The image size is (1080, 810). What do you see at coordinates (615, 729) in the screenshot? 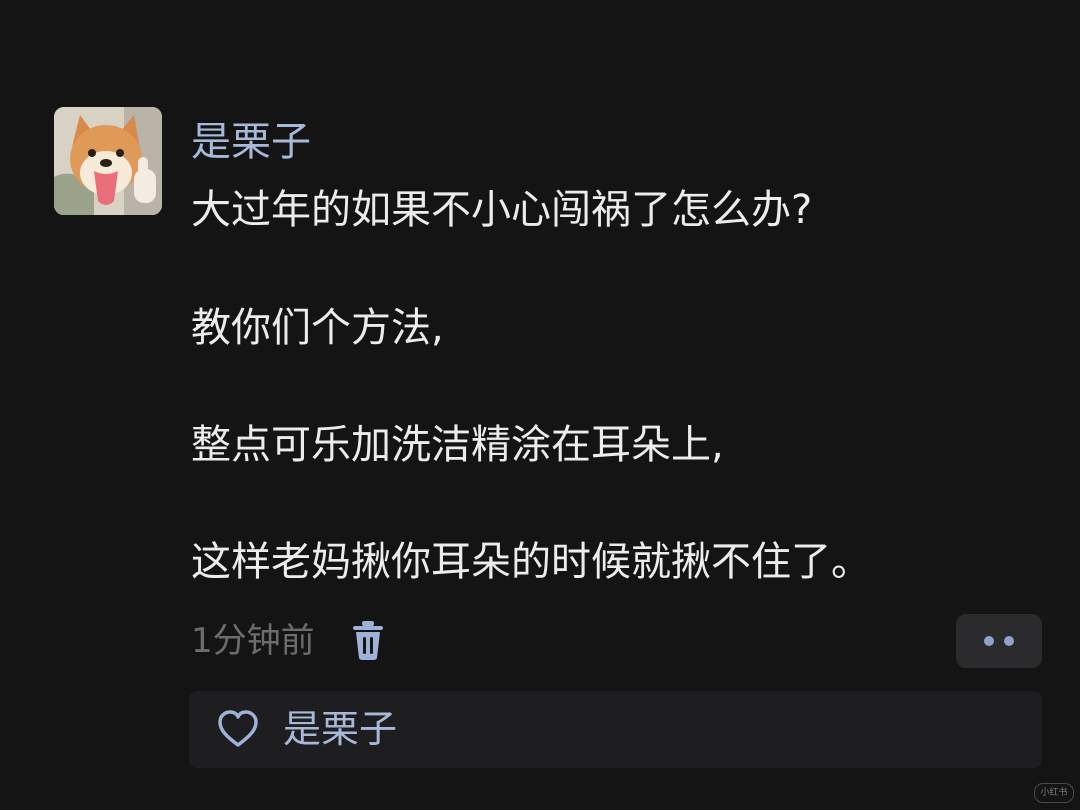
I see `likes-panel: 是栗子` at bounding box center [615, 729].